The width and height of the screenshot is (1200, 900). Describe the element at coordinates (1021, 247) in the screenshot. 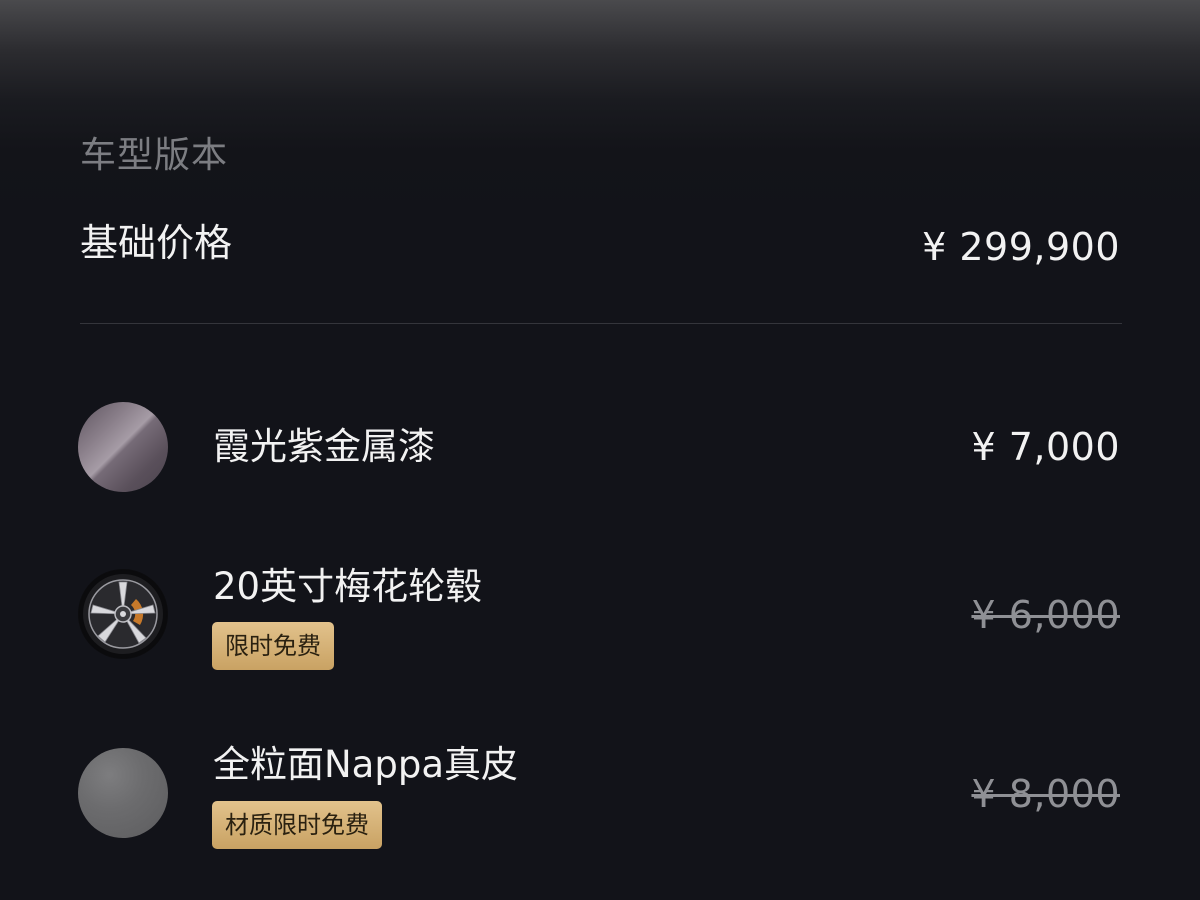

I see `base-price-value: ¥ 299,900` at that location.